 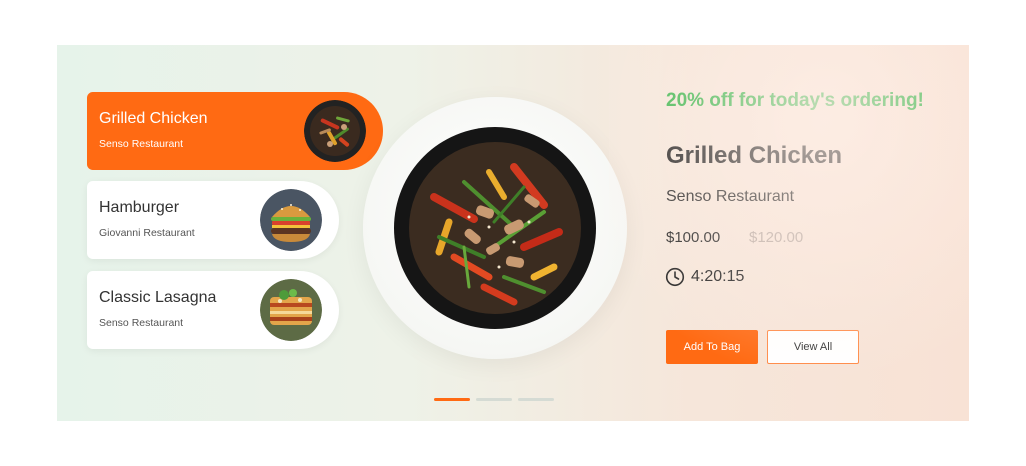 What do you see at coordinates (730, 196) in the screenshot?
I see `featured-restaurant-name: Senso Restaurant` at bounding box center [730, 196].